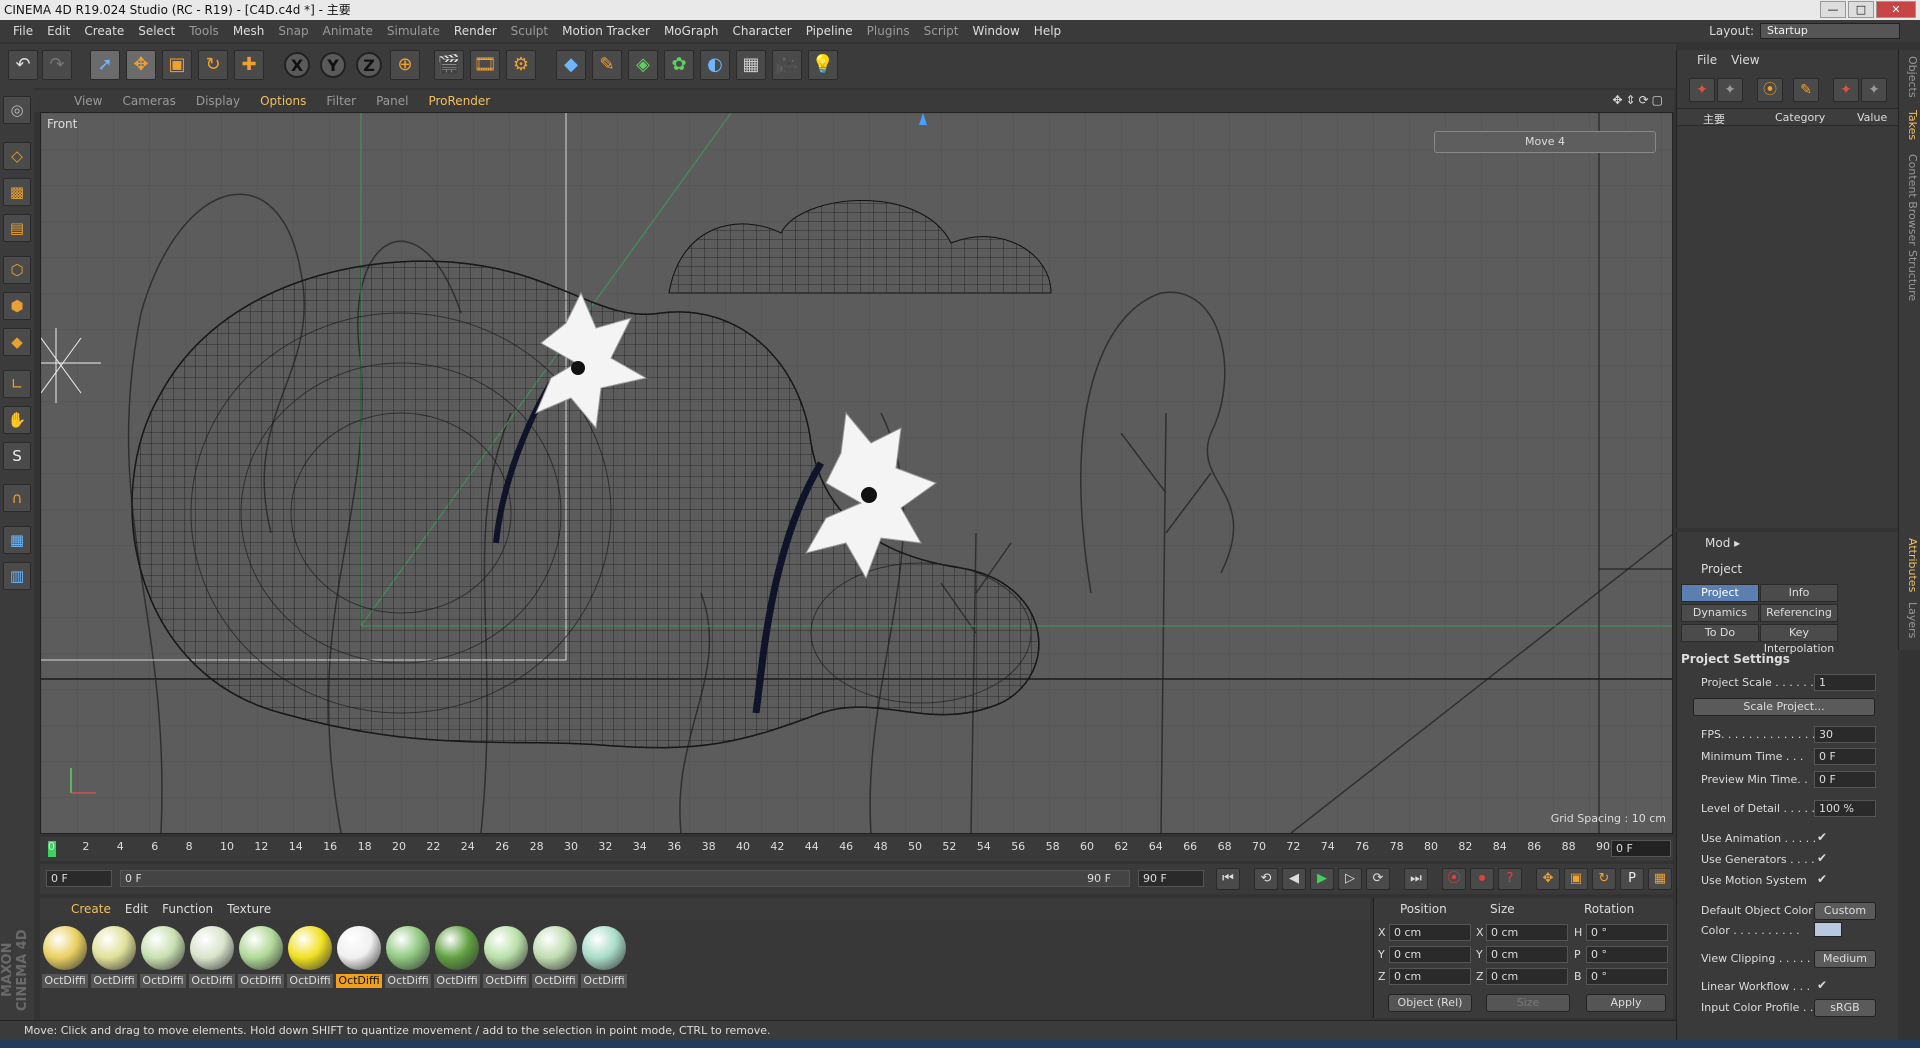  I want to click on end-frame-field: 90 F, so click(1171, 878).